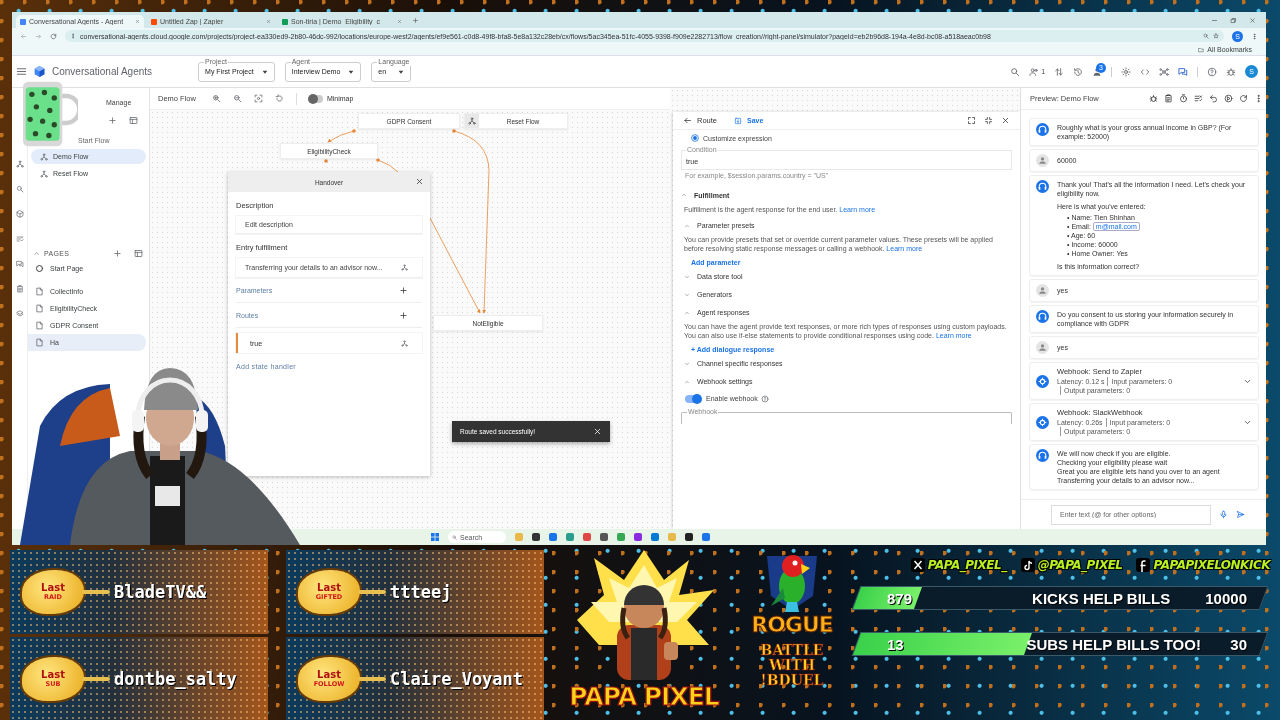 The image size is (1280, 720). I want to click on reset-view-icon, so click(279, 98).